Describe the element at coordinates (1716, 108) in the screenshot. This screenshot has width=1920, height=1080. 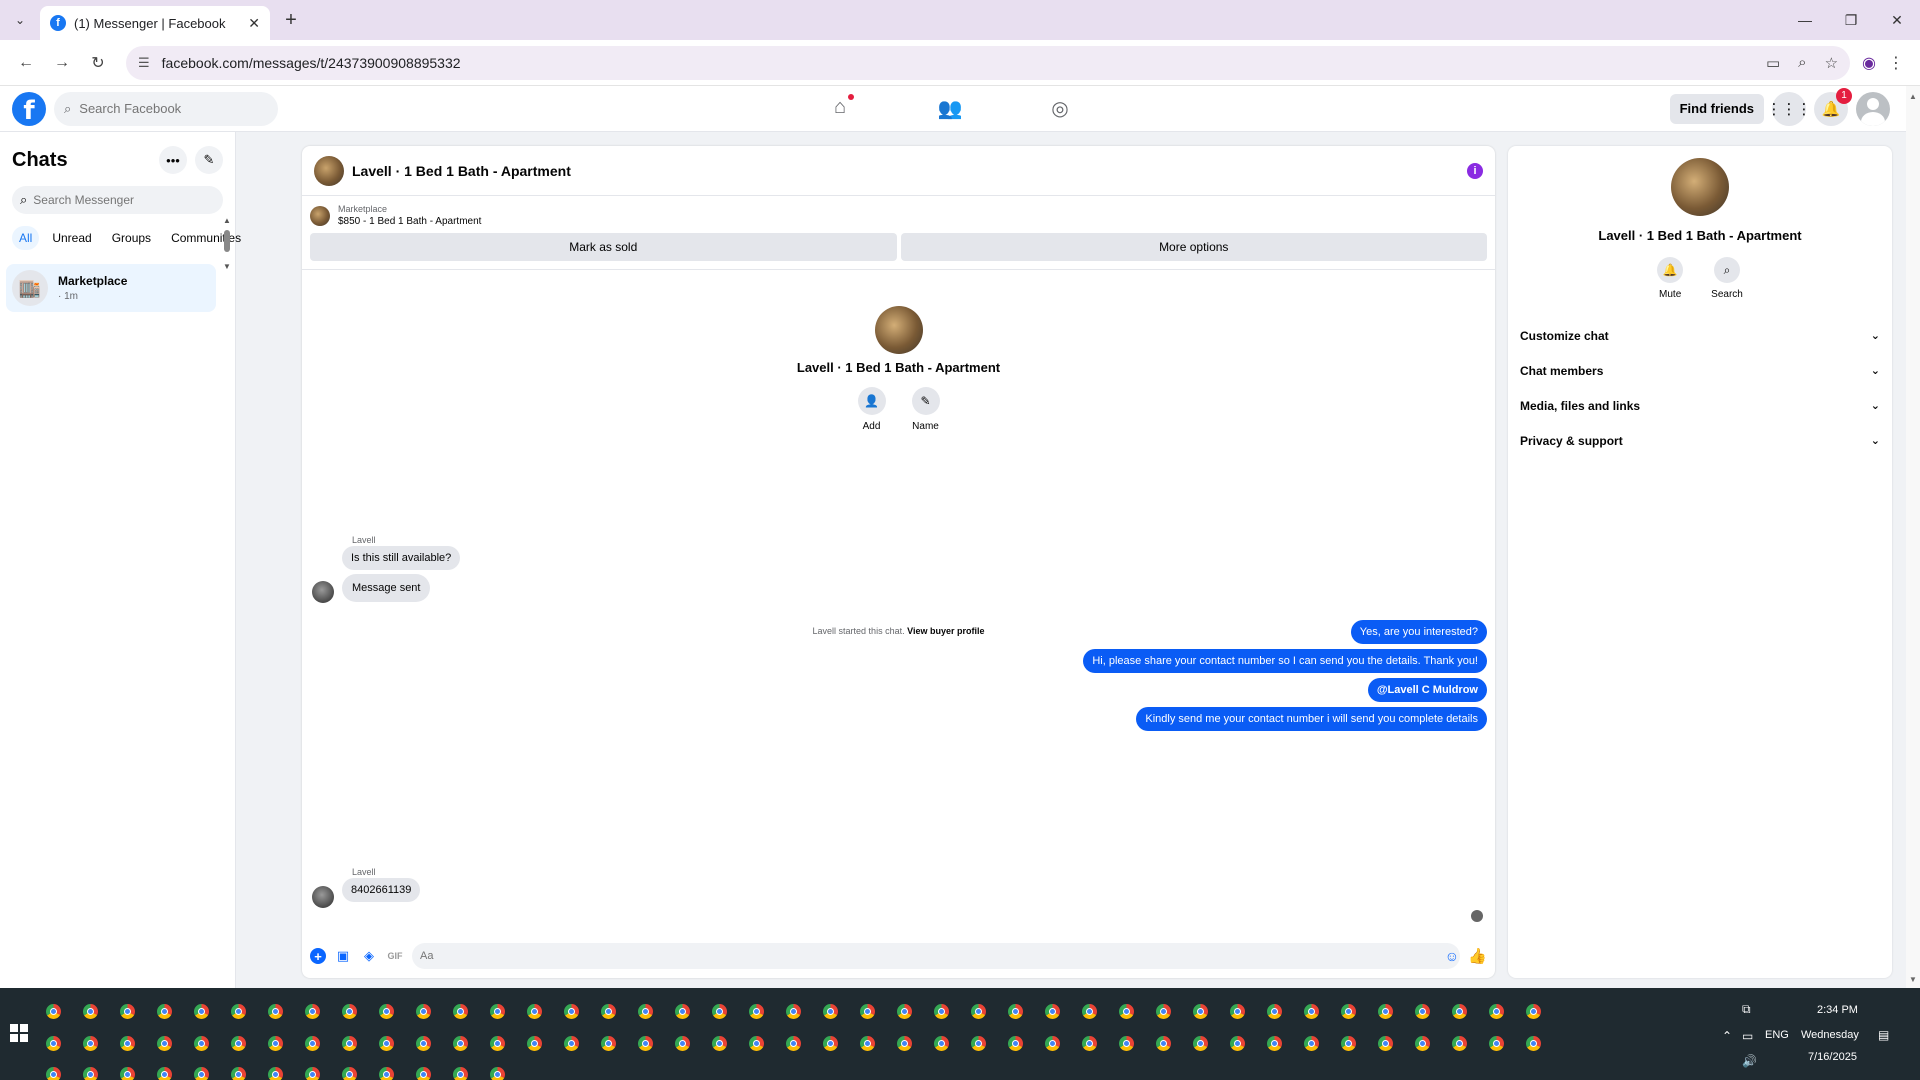
I see `find-friends-button: Find friends` at that location.